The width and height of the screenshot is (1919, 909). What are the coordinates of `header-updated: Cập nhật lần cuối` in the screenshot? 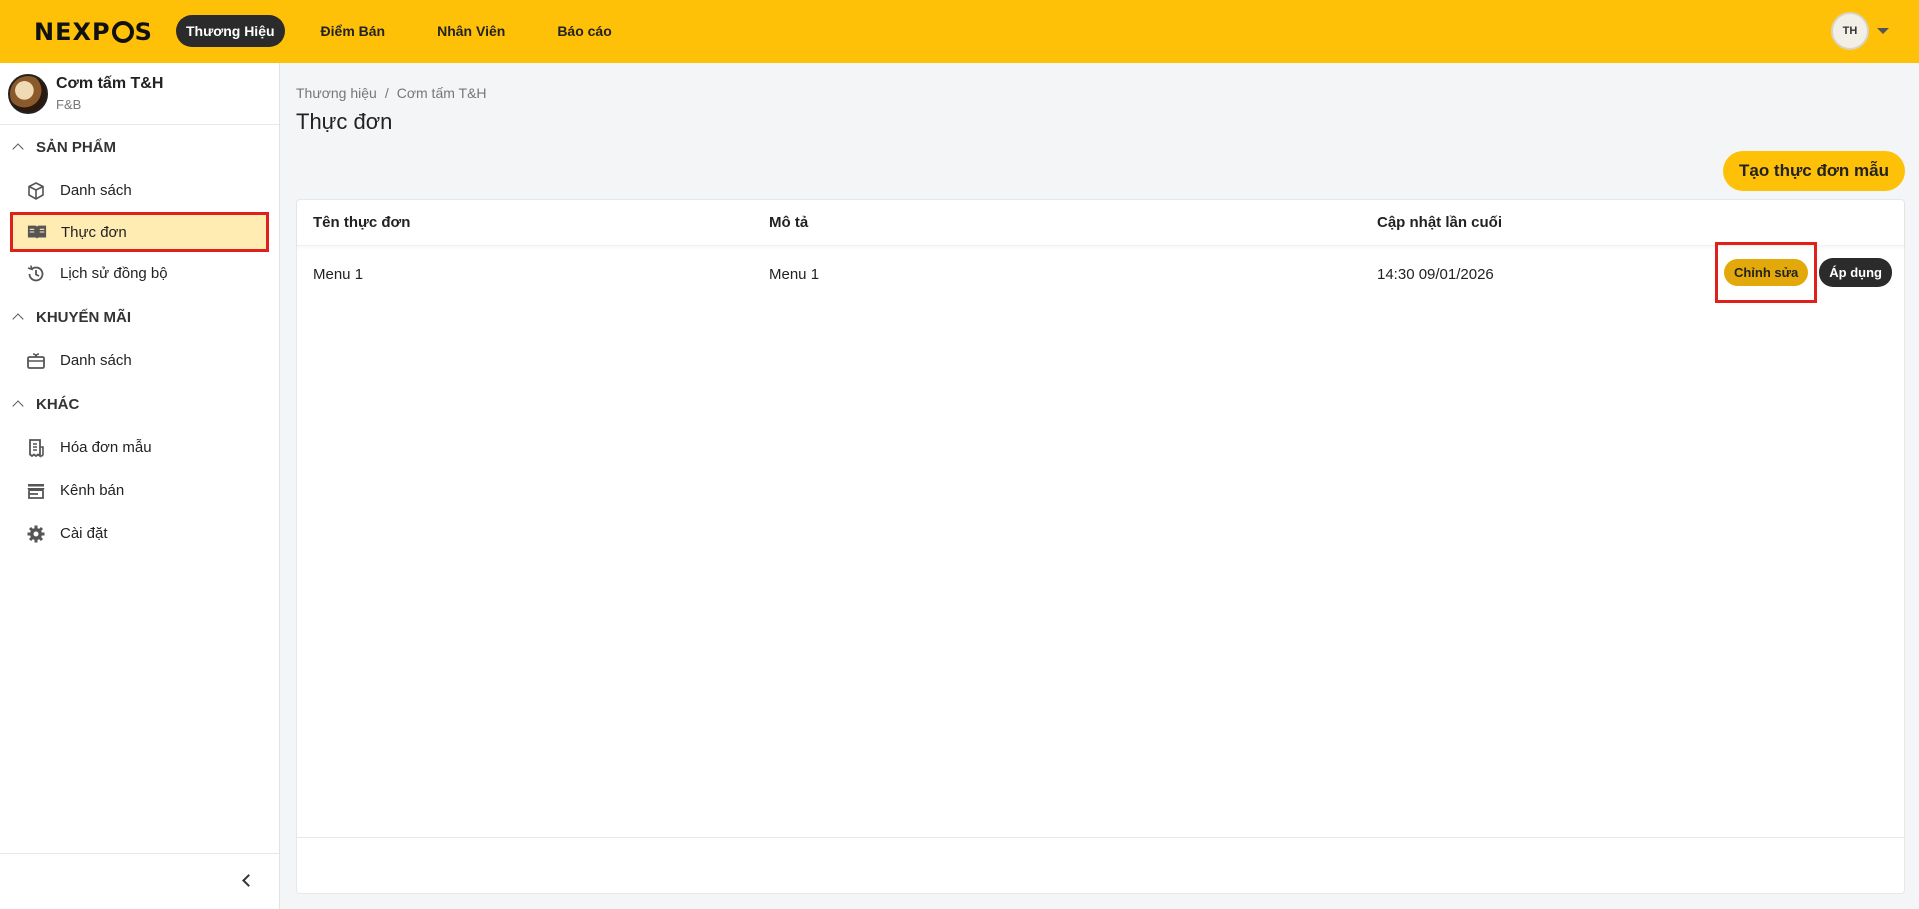 It's located at (1440, 222).